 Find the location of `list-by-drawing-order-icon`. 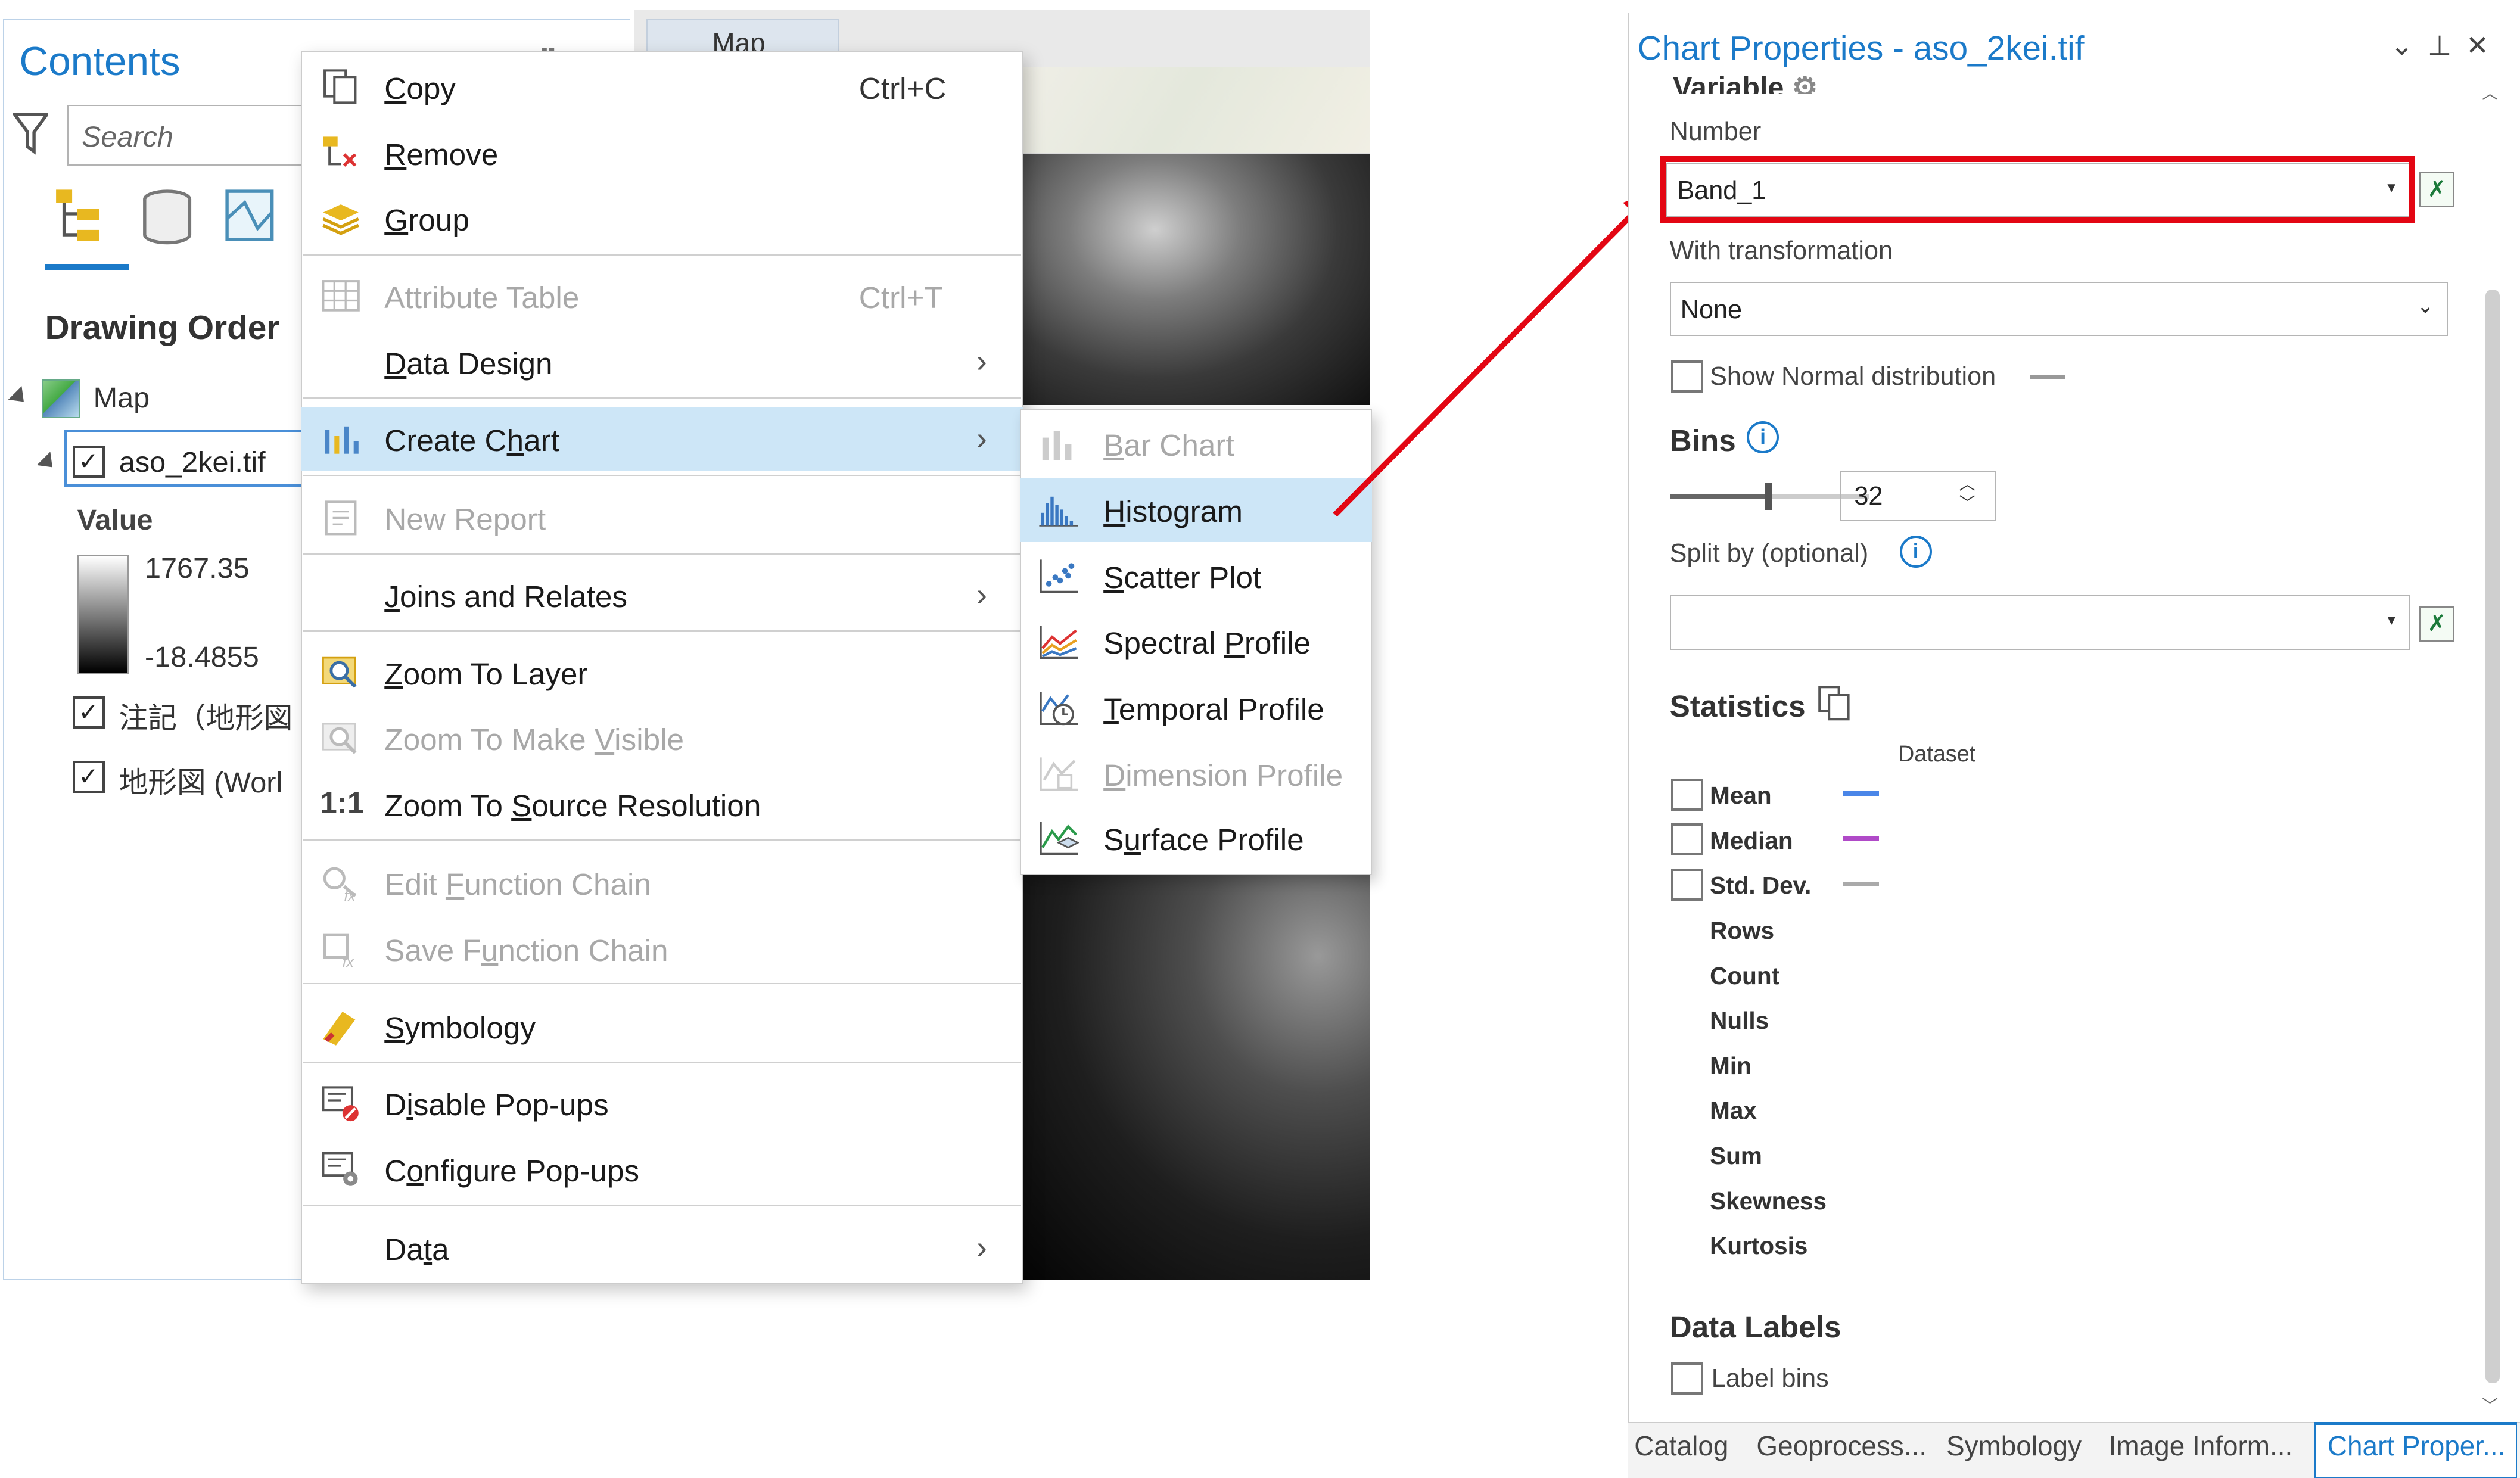

list-by-drawing-order-icon is located at coordinates (80, 217).